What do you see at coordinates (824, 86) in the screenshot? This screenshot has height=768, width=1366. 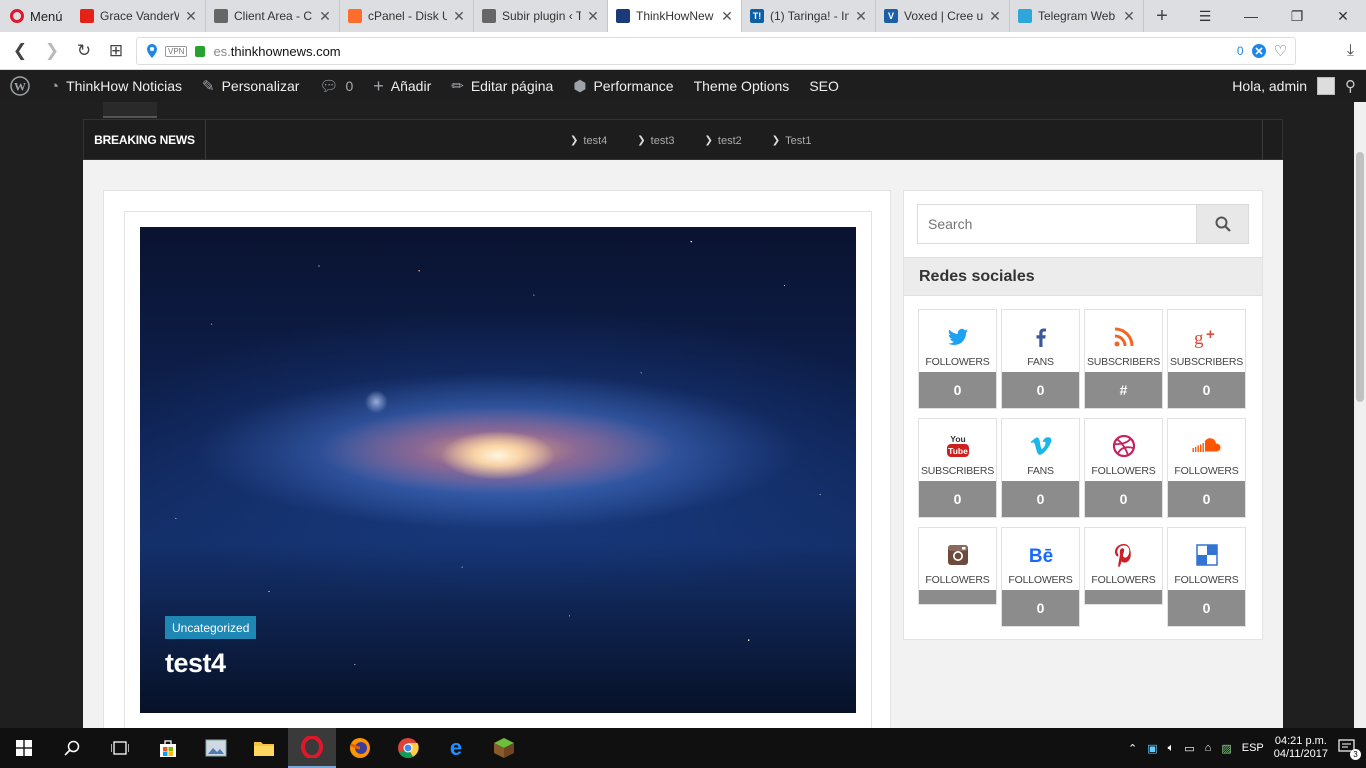 I see `seo-link: SEO` at bounding box center [824, 86].